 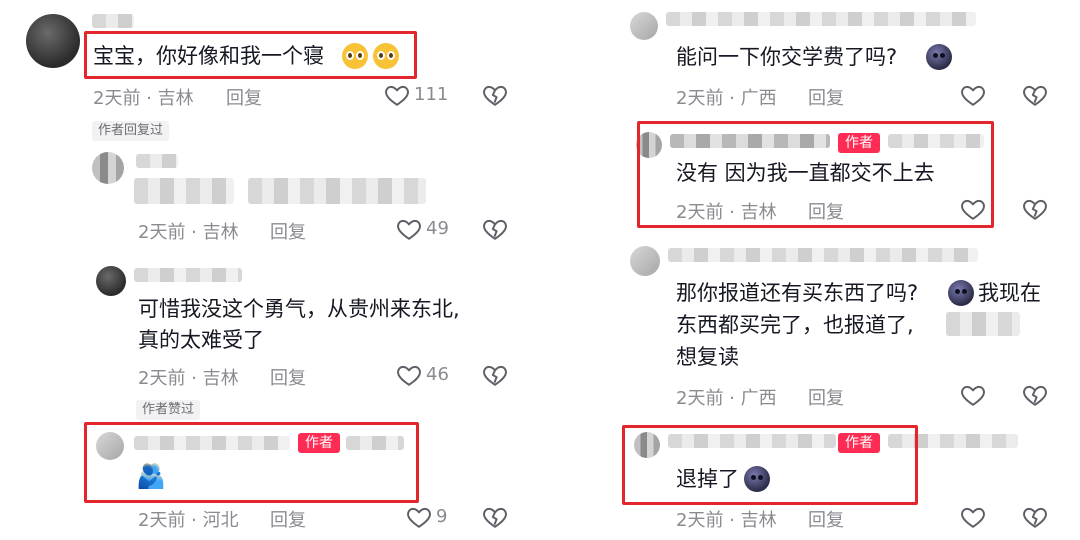 I want to click on emoji-hug-icon: 🫂, so click(x=151, y=476).